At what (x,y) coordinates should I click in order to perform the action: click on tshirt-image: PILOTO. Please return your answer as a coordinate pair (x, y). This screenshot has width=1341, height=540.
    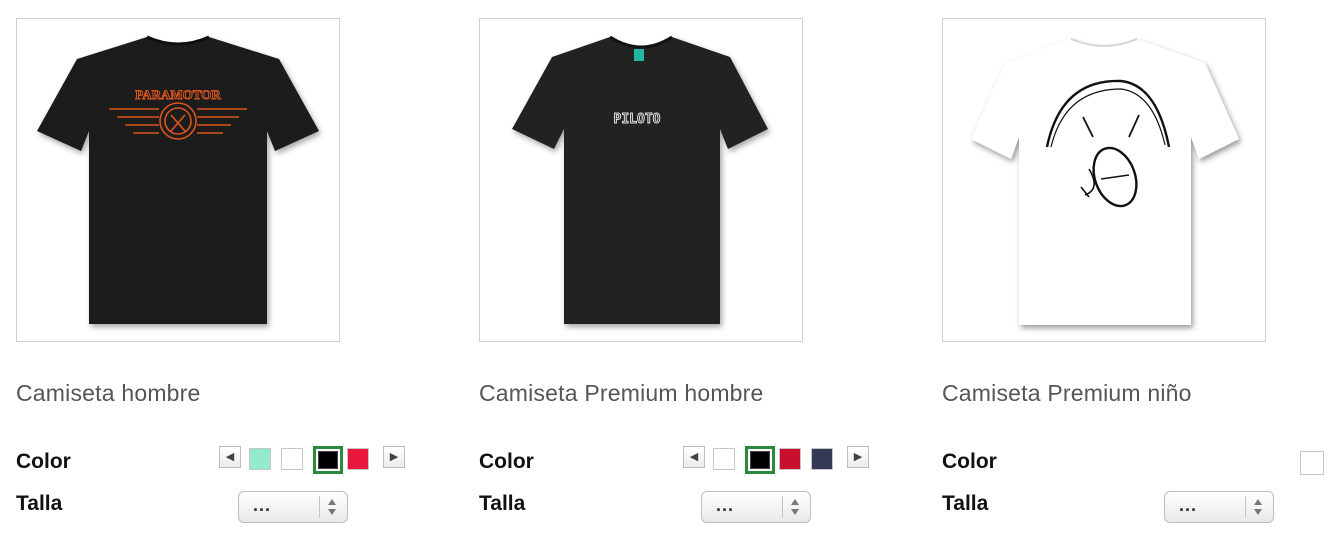
    Looking at the image, I should click on (640, 179).